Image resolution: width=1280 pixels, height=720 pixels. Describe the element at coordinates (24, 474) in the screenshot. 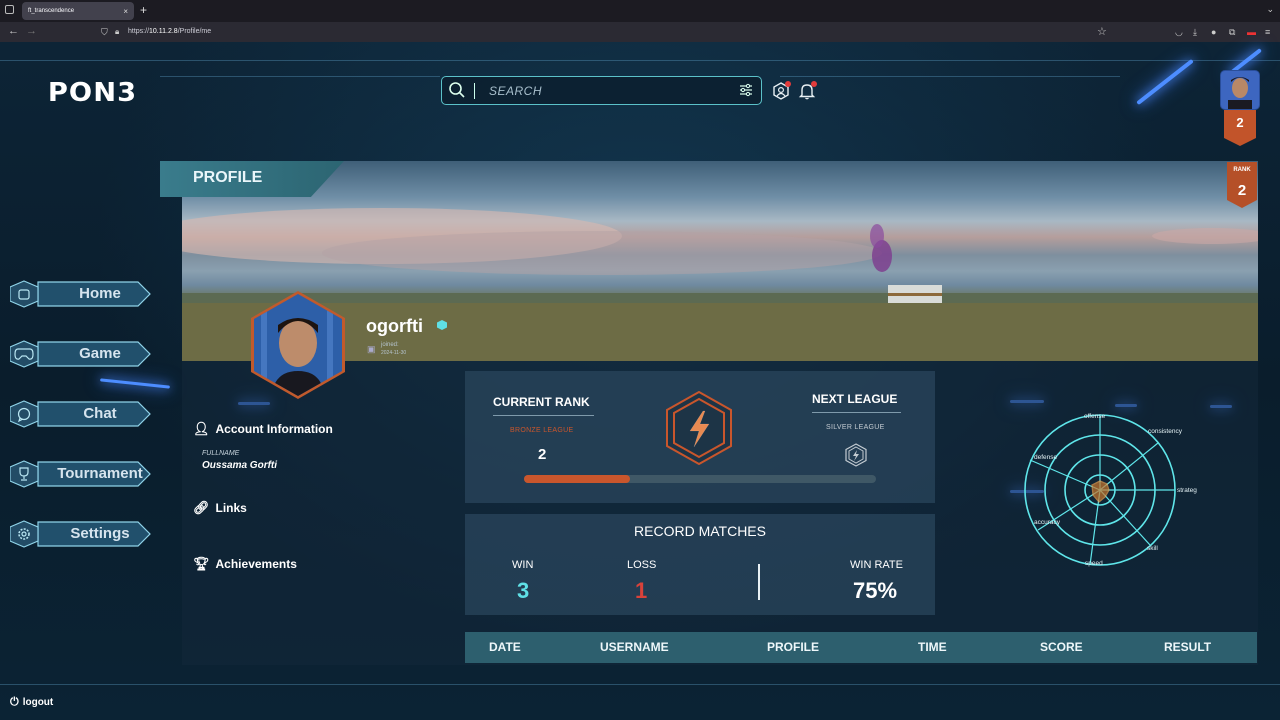

I see `trophy-icon` at that location.